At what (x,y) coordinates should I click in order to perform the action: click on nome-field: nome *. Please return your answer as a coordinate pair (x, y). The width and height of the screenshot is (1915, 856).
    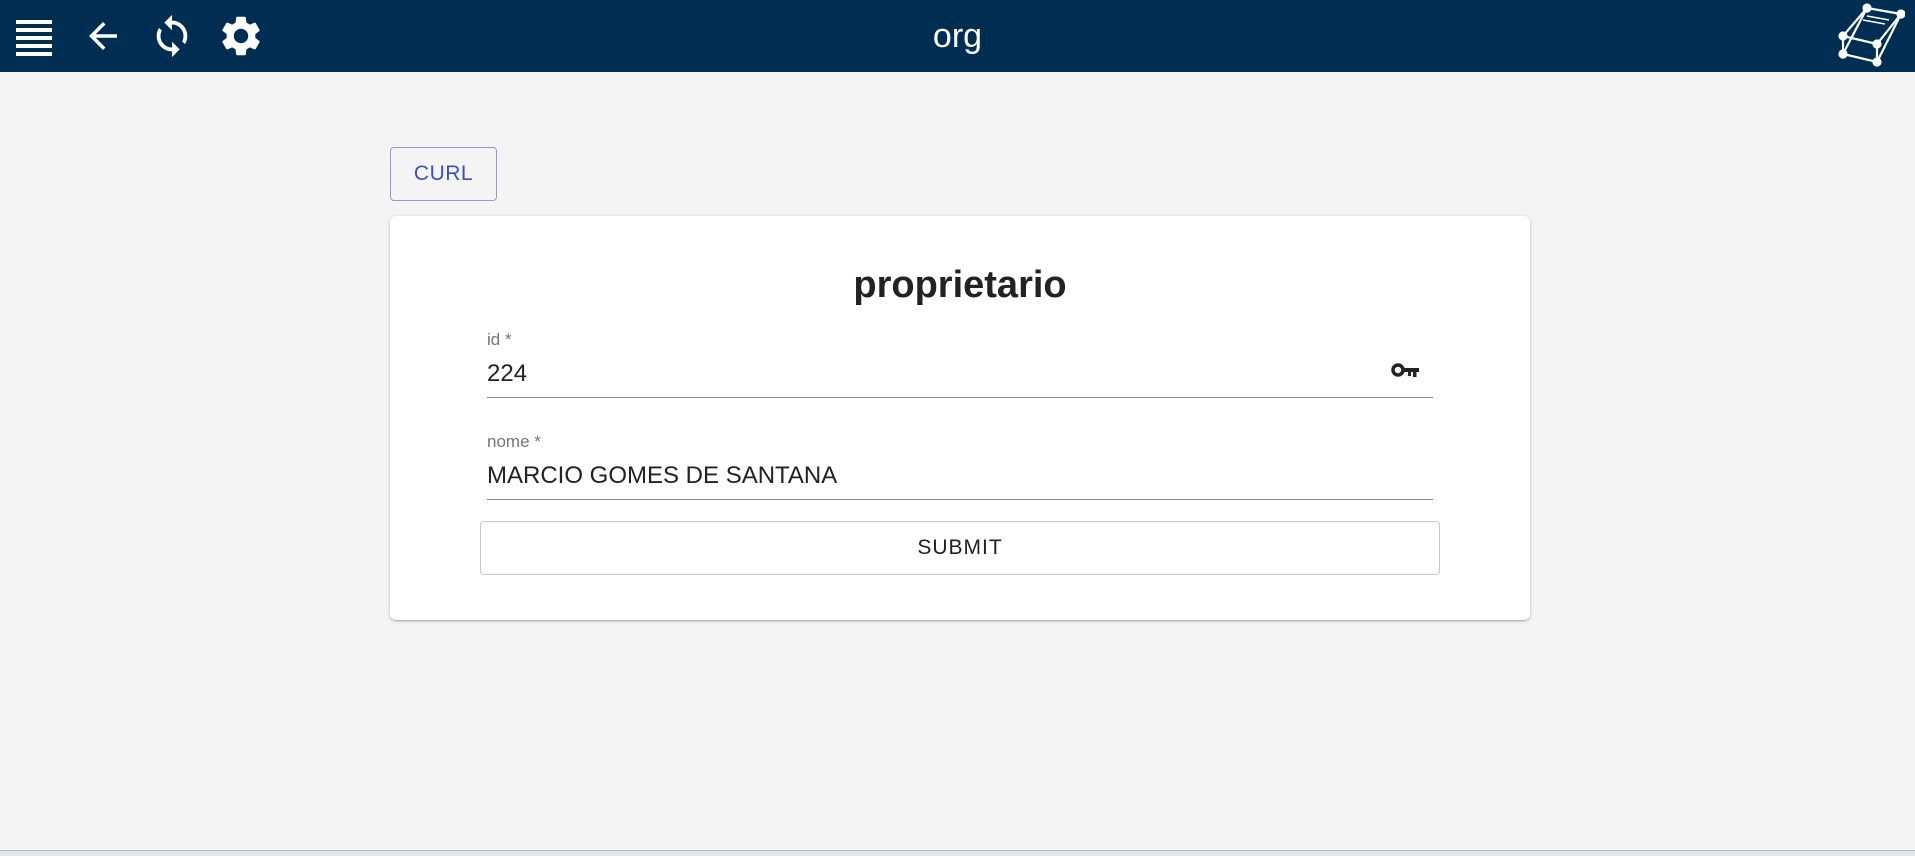
    Looking at the image, I should click on (960, 466).